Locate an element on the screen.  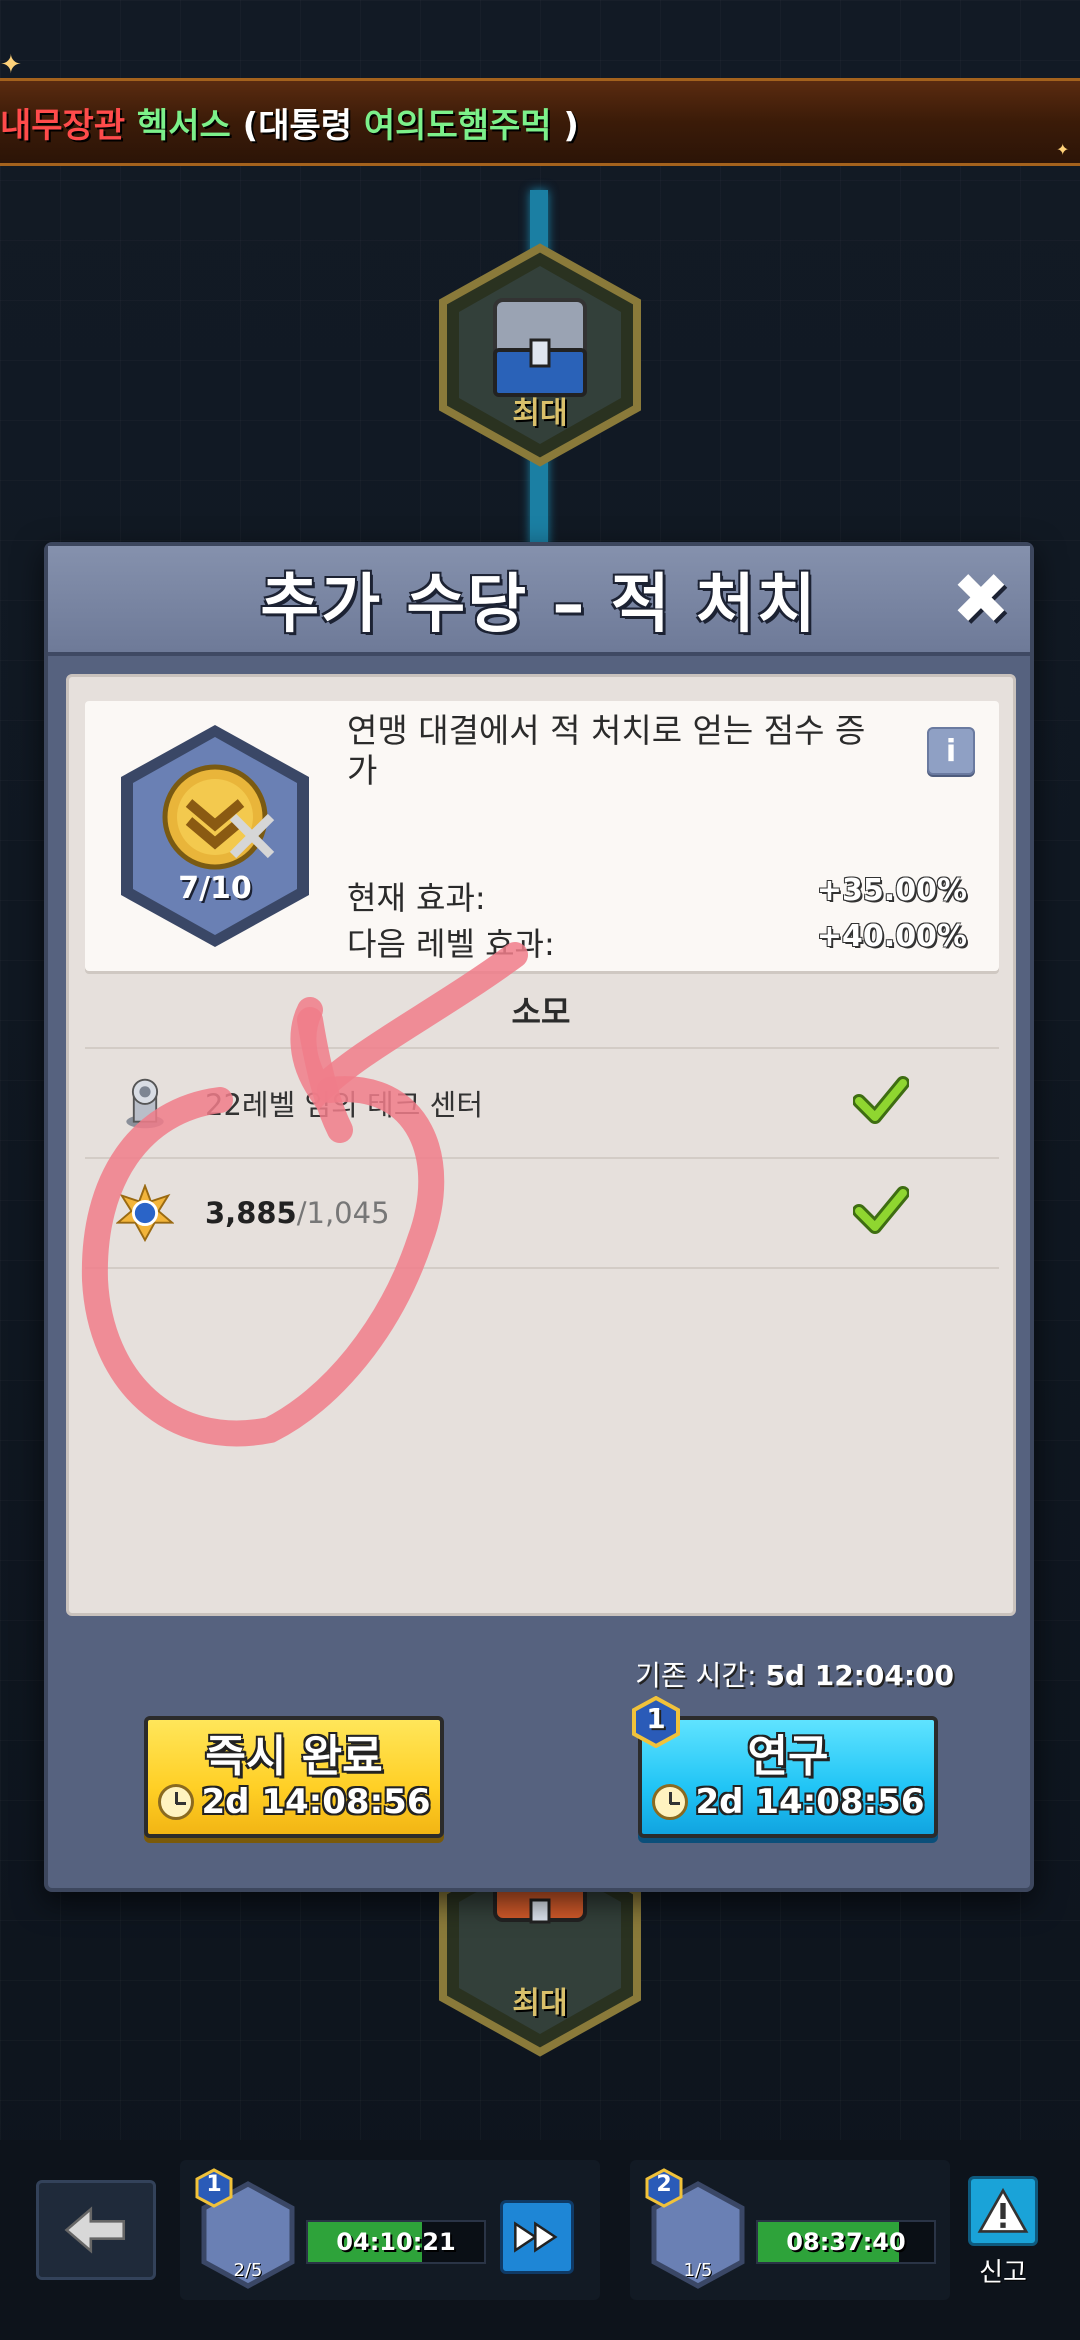
hexagon-icon is located at coordinates (540, 355).